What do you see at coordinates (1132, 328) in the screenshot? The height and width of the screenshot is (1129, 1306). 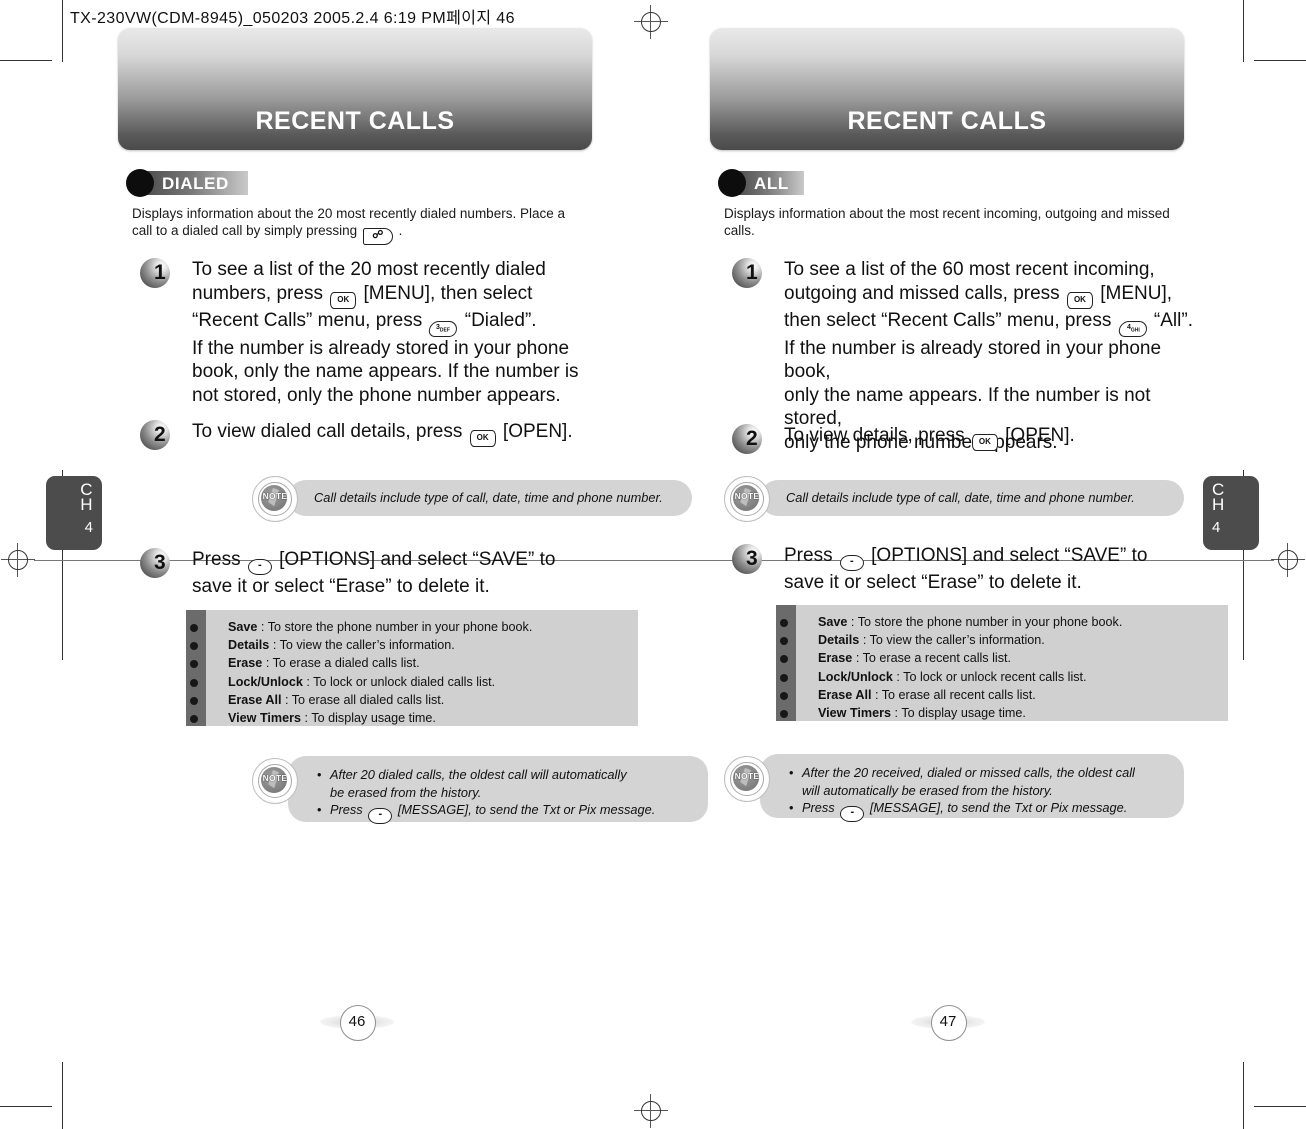 I see `four-key-icon: 4GHI` at bounding box center [1132, 328].